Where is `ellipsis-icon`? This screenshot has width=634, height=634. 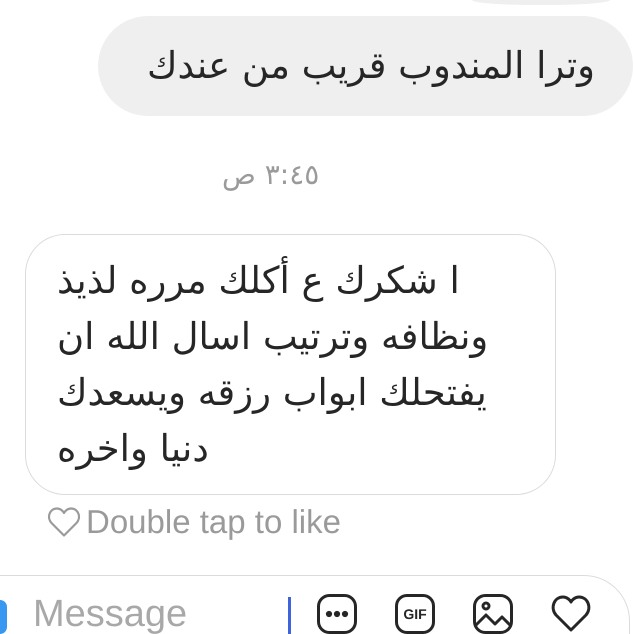
ellipsis-icon is located at coordinates (337, 614).